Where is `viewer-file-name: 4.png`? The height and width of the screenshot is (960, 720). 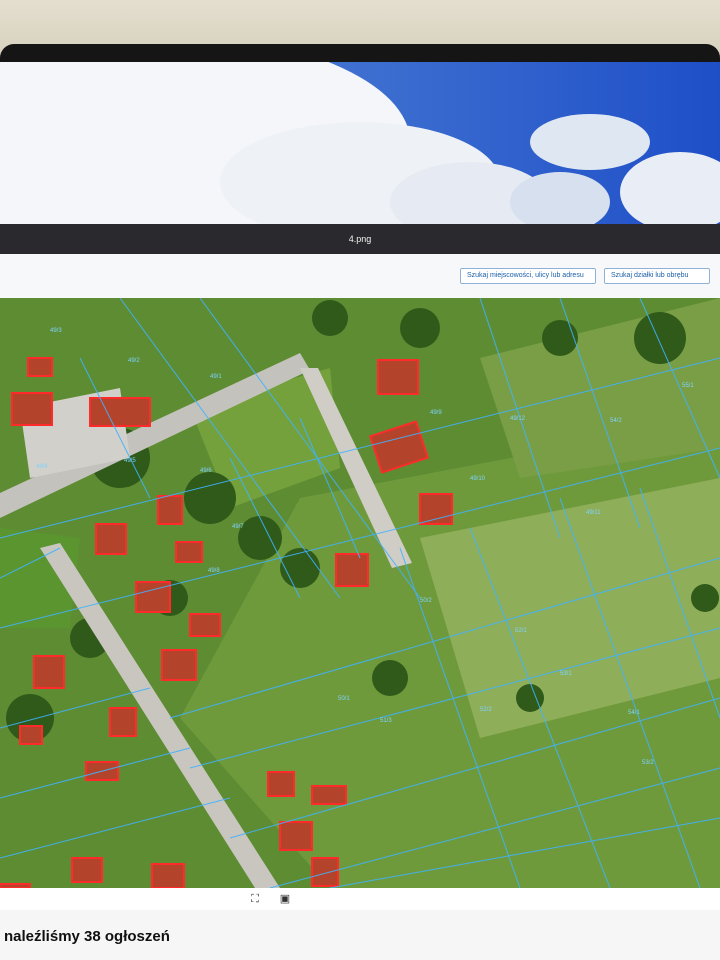 viewer-file-name: 4.png is located at coordinates (360, 239).